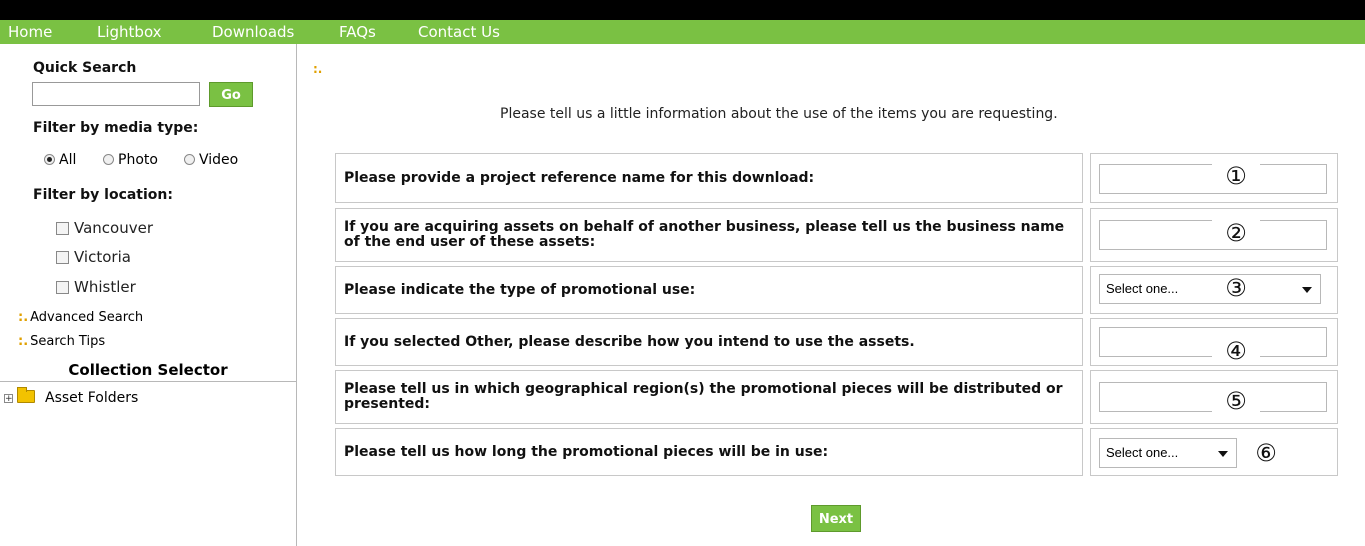 The image size is (1365, 546). Describe the element at coordinates (1236, 176) in the screenshot. I see `marker-1: ①` at that location.